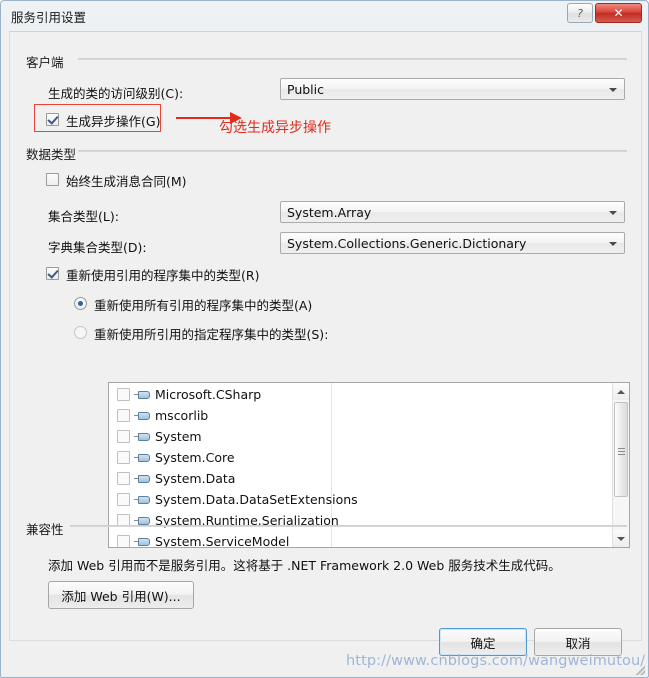  I want to click on data-types-group-legend: 数据类型, so click(54, 153).